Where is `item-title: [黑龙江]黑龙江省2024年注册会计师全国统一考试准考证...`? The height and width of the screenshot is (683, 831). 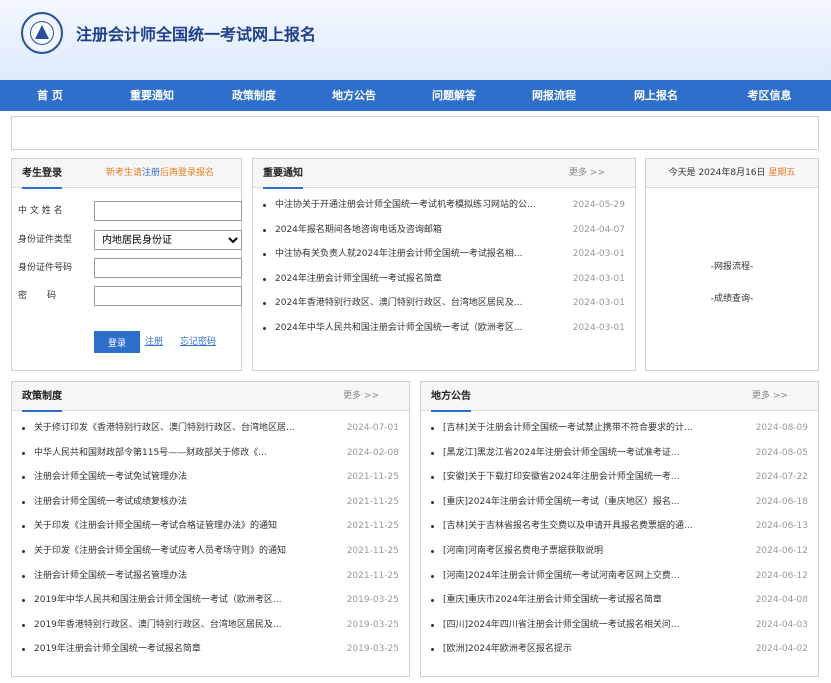
item-title: [黑龙江]黑龙江省2024年注册会计师全国统一考试准考证... is located at coordinates (591, 453).